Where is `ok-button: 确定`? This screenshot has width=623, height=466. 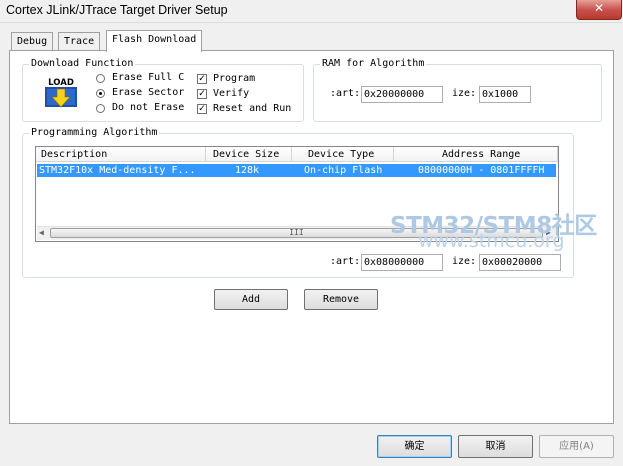
ok-button: 确定 is located at coordinates (414, 446).